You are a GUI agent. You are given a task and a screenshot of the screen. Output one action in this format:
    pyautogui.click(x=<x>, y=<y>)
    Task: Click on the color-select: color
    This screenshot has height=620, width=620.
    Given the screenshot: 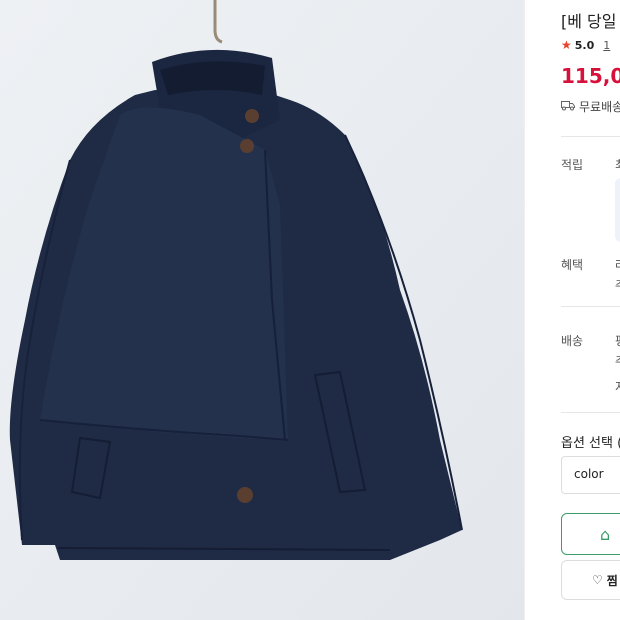 What is the action you would take?
    pyautogui.click(x=590, y=475)
    